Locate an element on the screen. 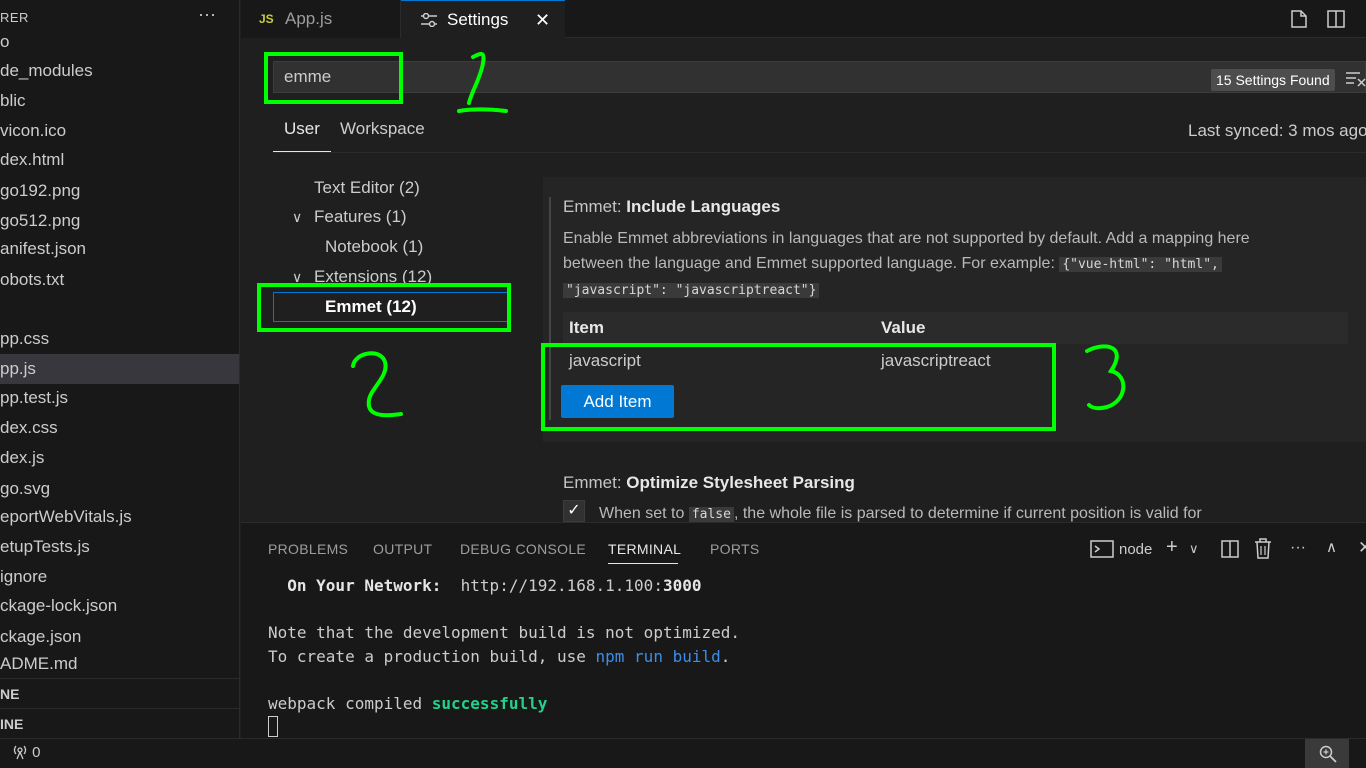  panel-tab-problems: PROBLEMS is located at coordinates (308, 549).